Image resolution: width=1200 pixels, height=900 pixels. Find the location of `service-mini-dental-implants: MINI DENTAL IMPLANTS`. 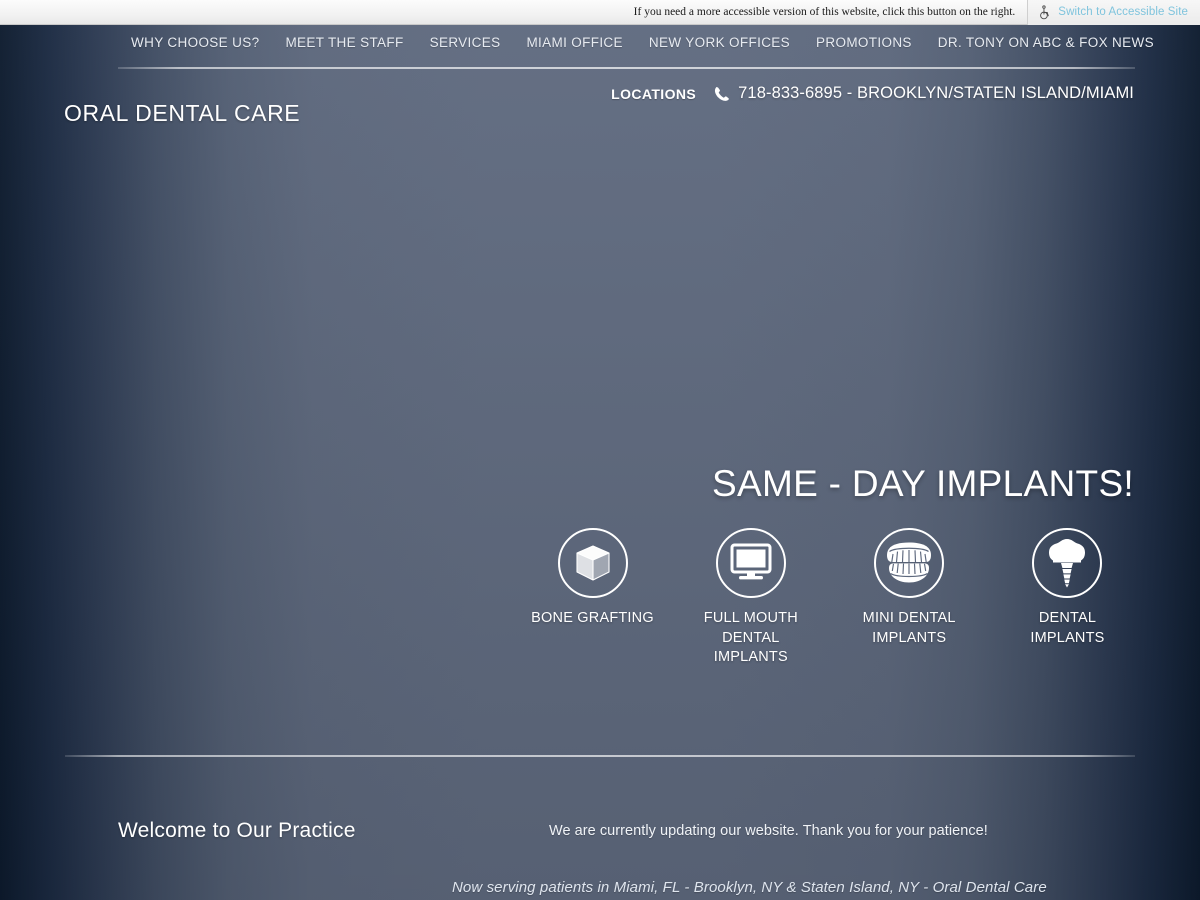

service-mini-dental-implants: MINI DENTAL IMPLANTS is located at coordinates (909, 588).